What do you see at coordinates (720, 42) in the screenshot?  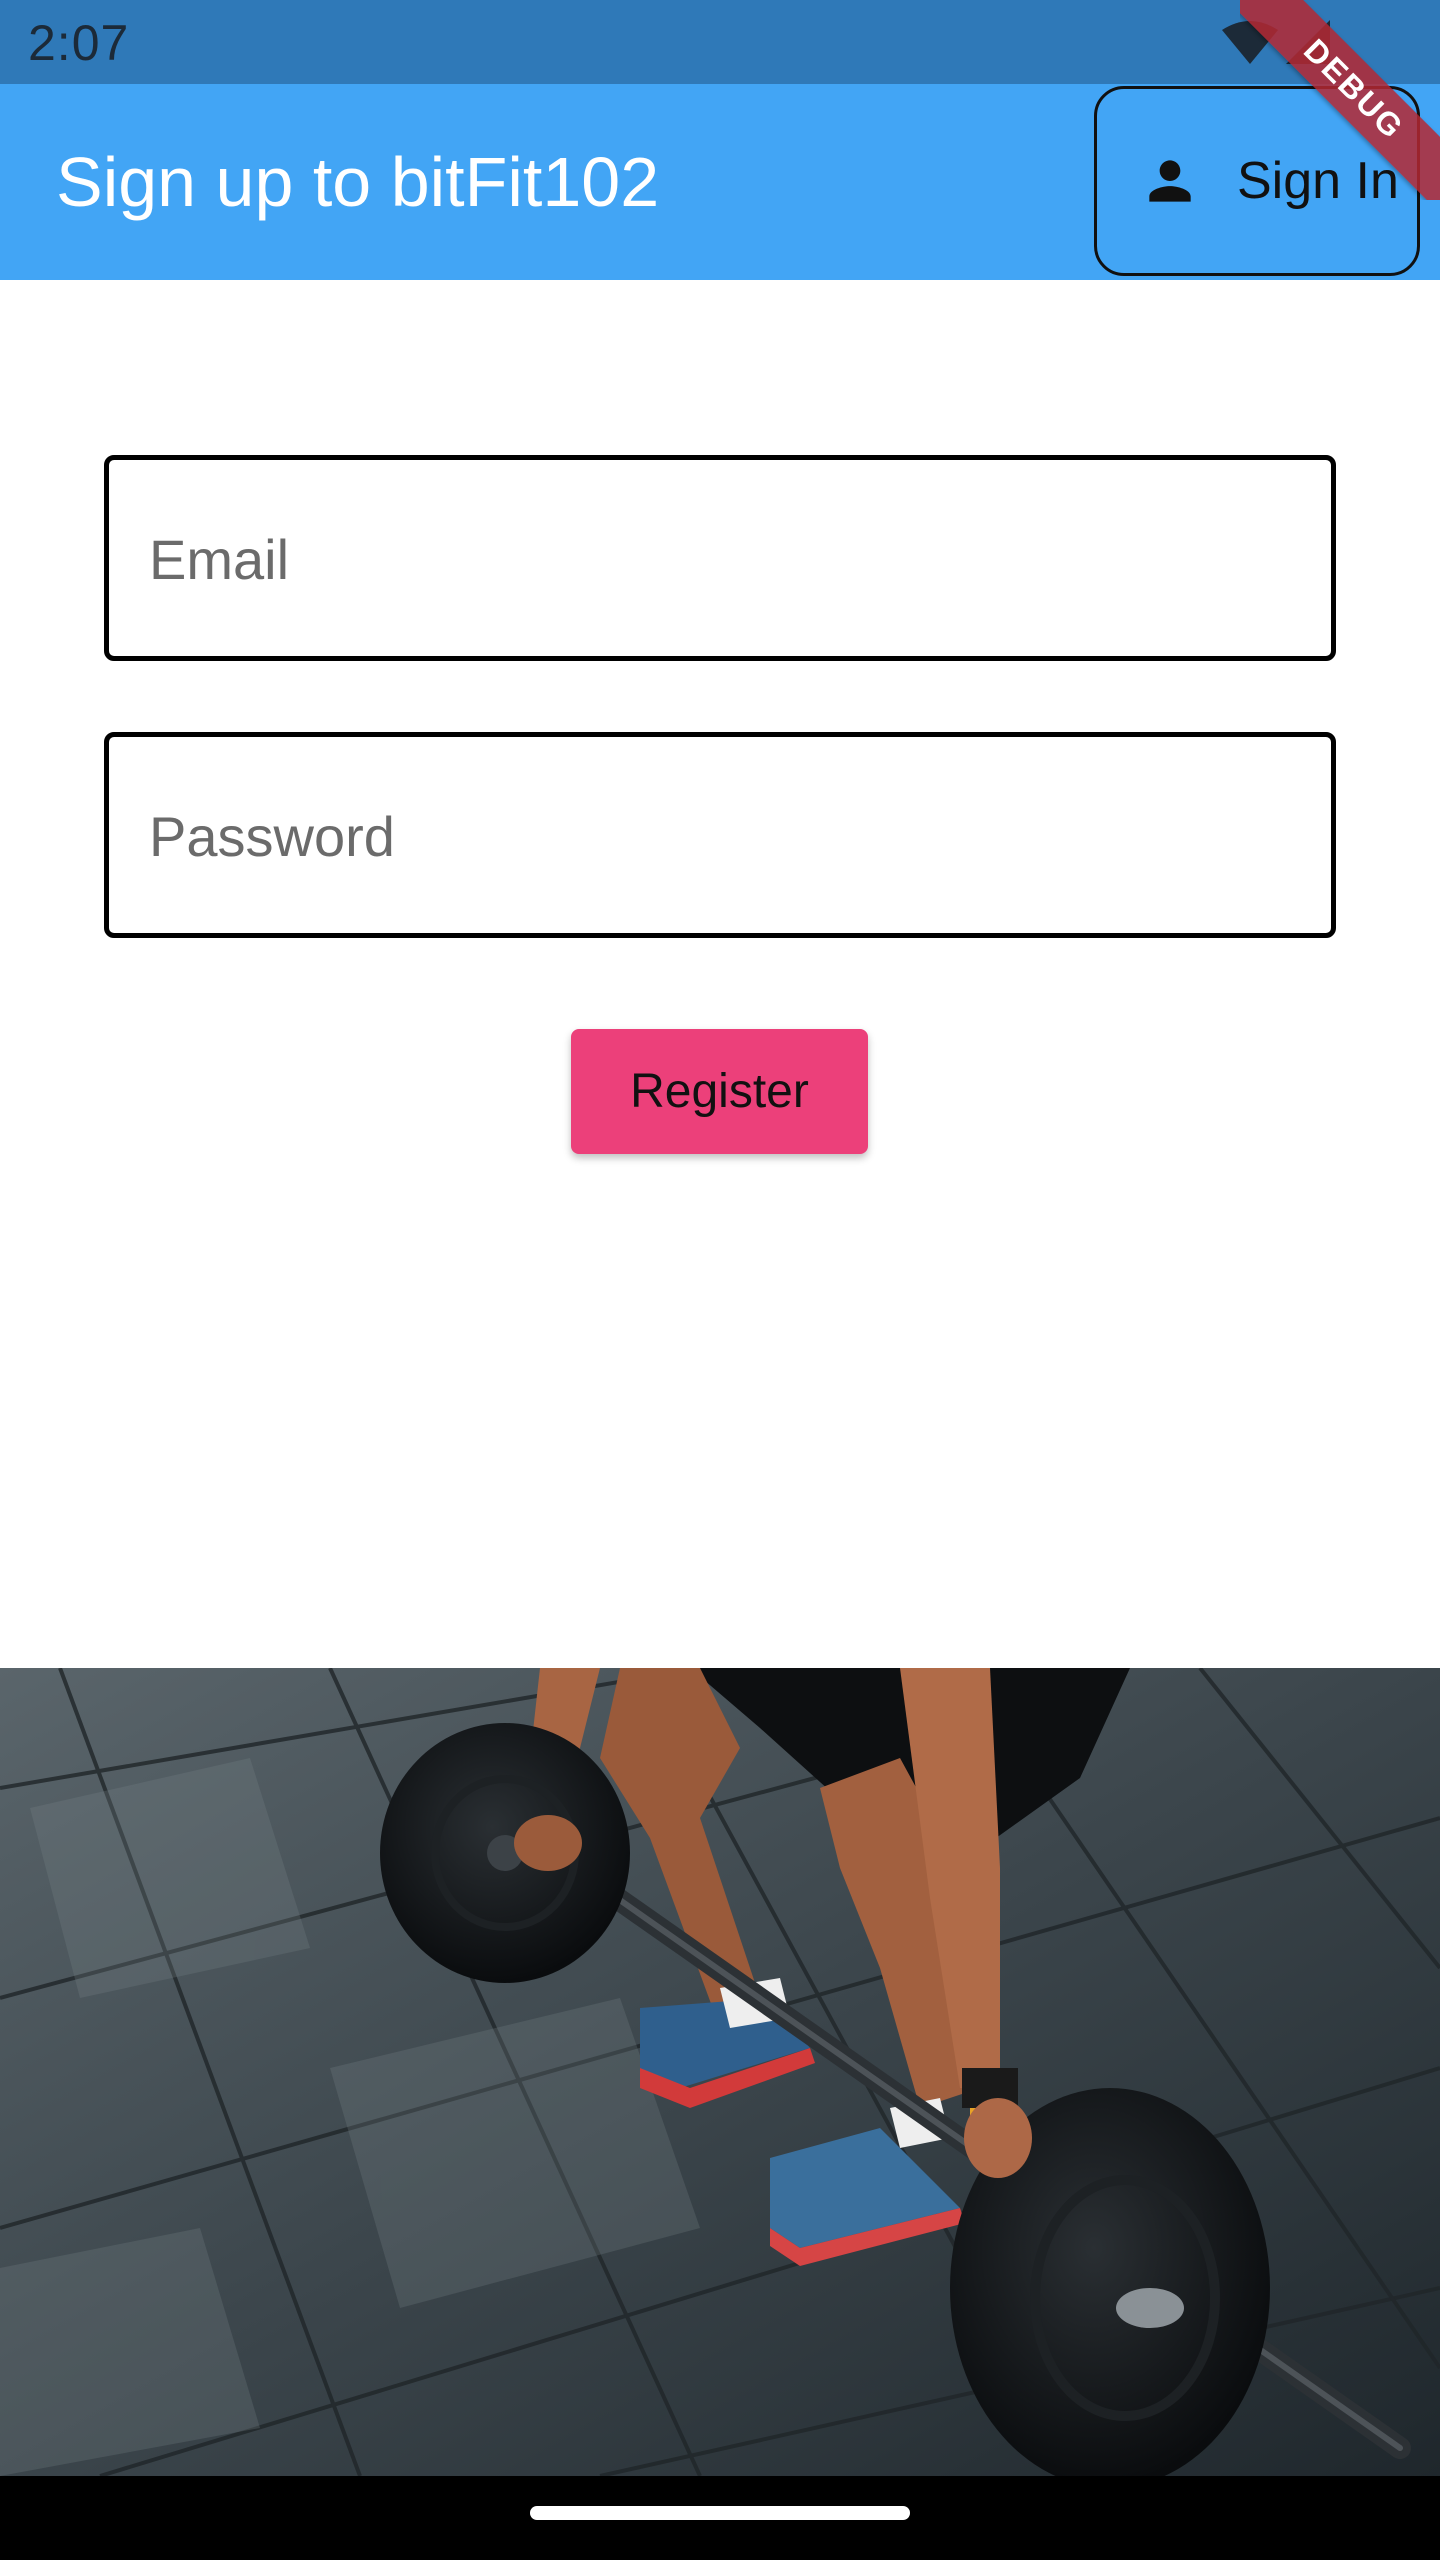 I see `status-bar: 2:07` at bounding box center [720, 42].